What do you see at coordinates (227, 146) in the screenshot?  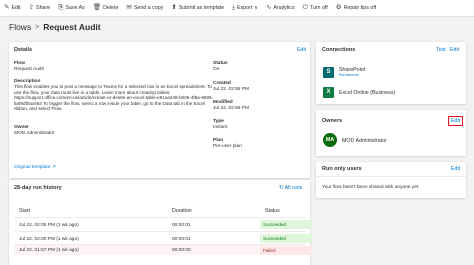 I see `plan-value: Per-user plan` at bounding box center [227, 146].